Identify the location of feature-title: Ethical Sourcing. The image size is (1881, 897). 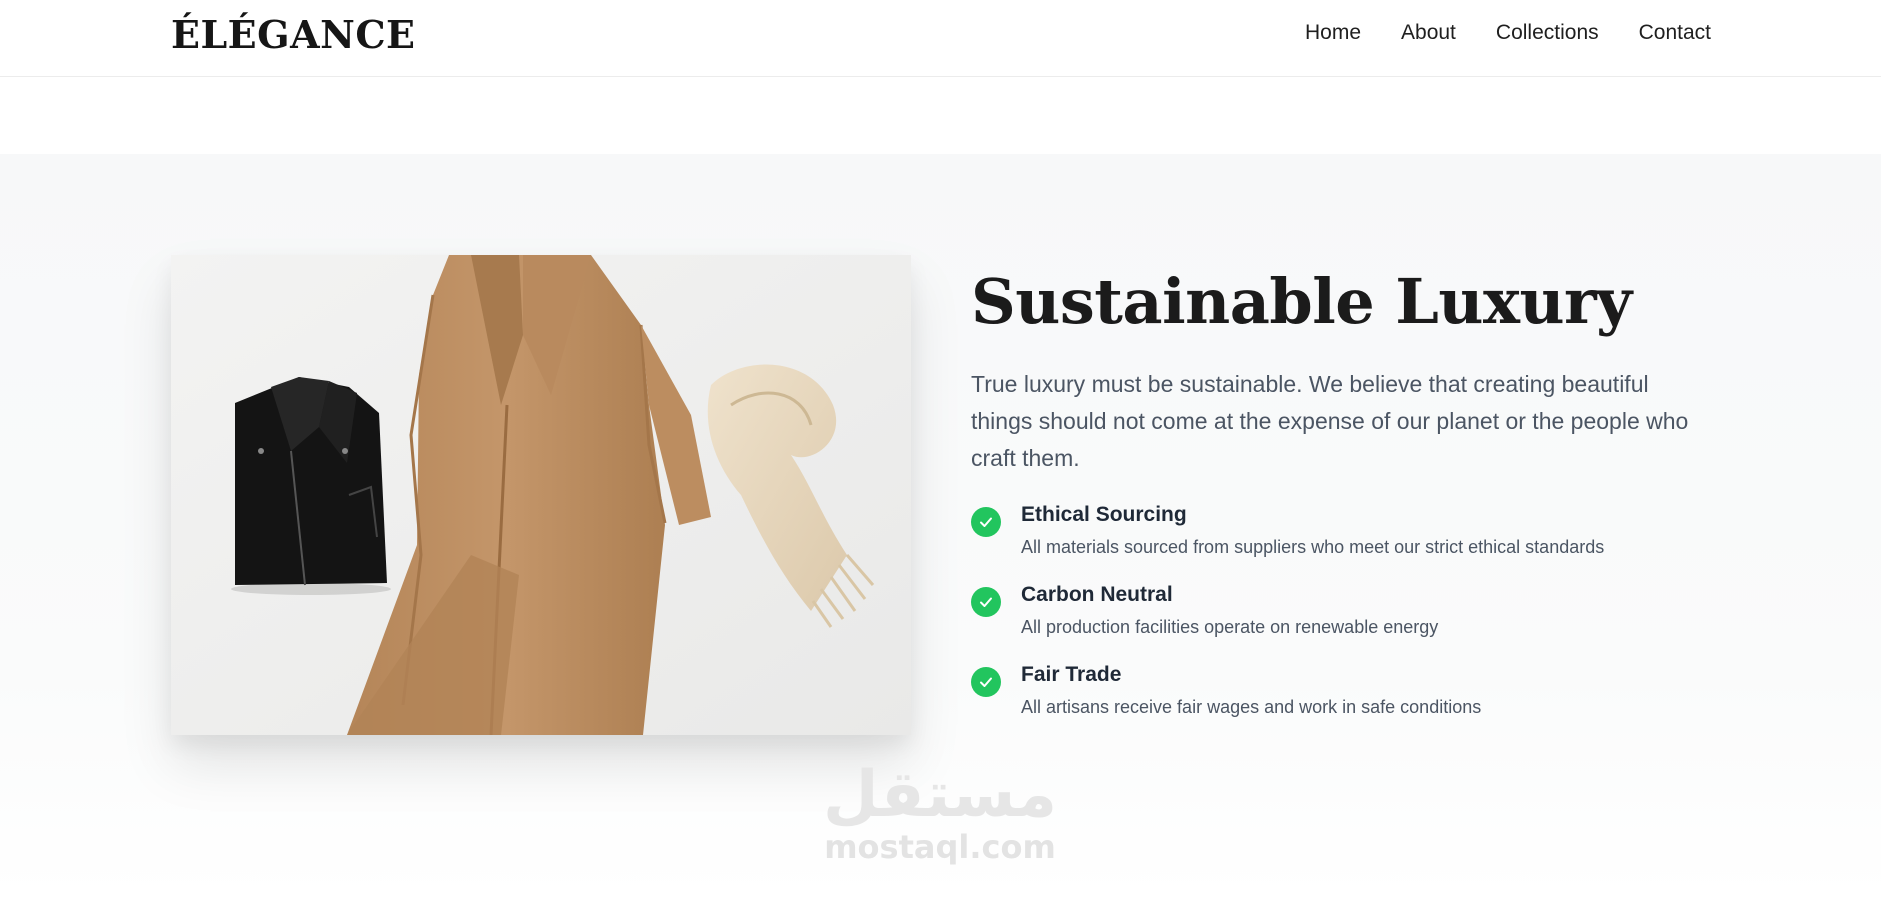
(1104, 514).